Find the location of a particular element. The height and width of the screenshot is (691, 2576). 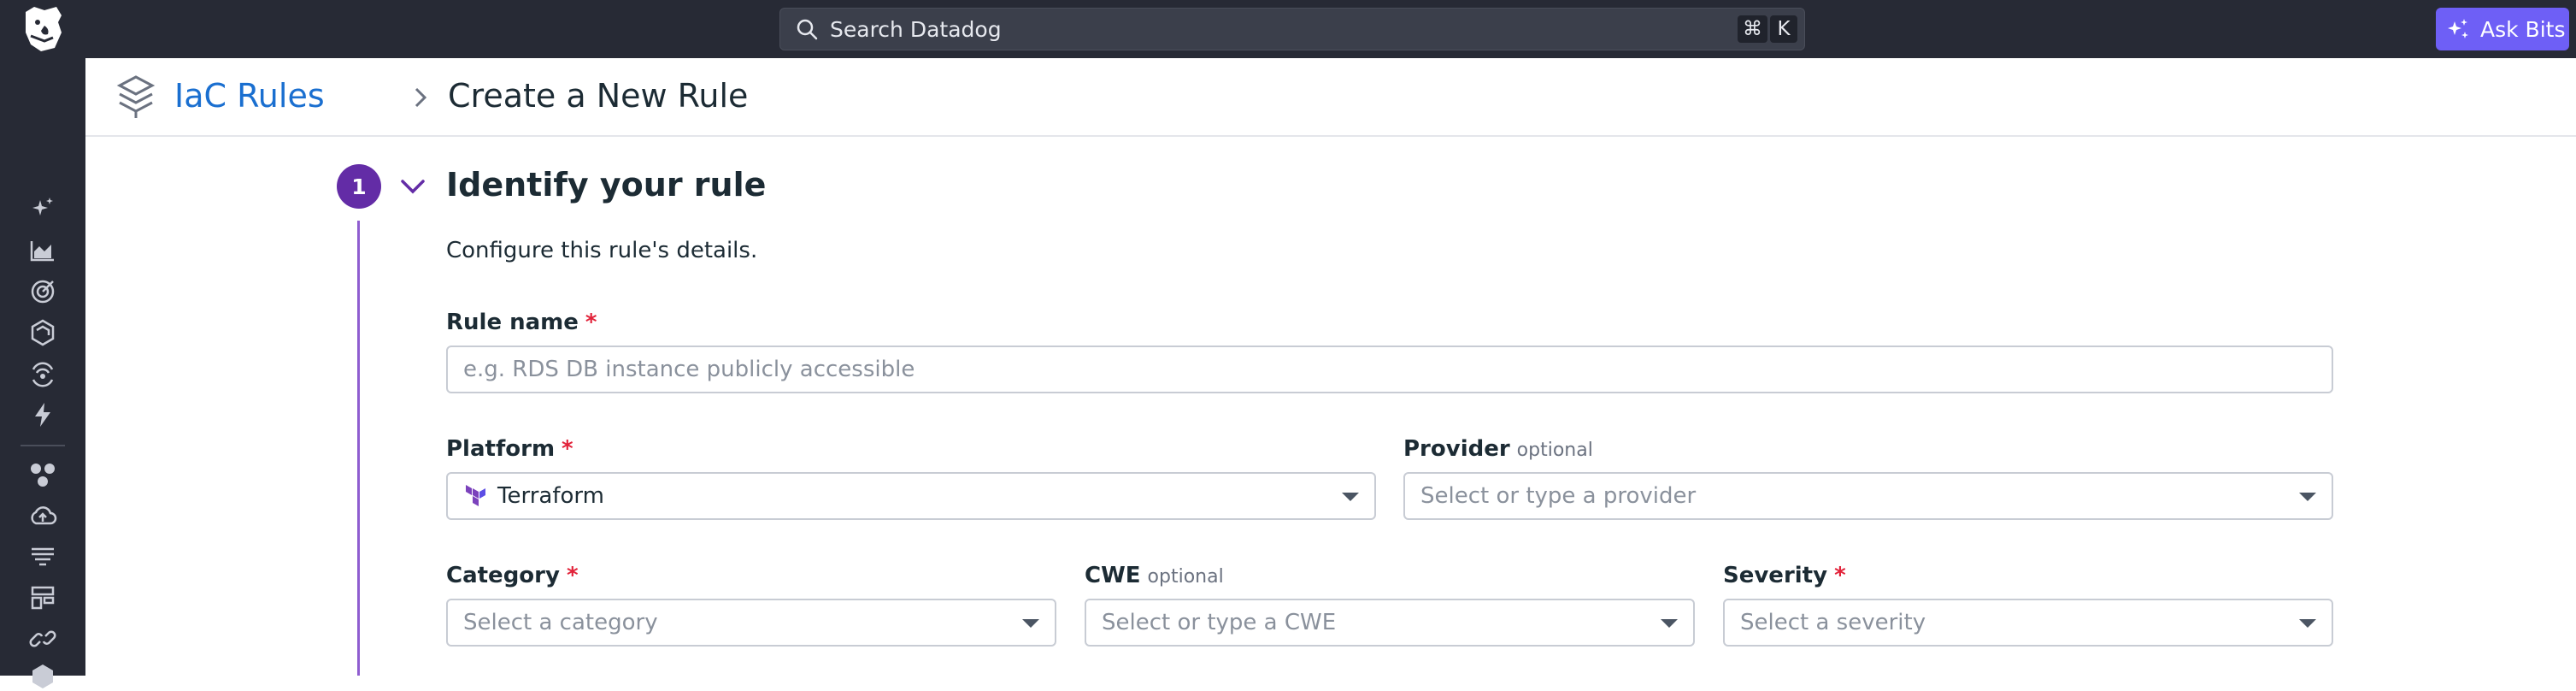

ask-bits-label: Ask Bits is located at coordinates (2523, 29).